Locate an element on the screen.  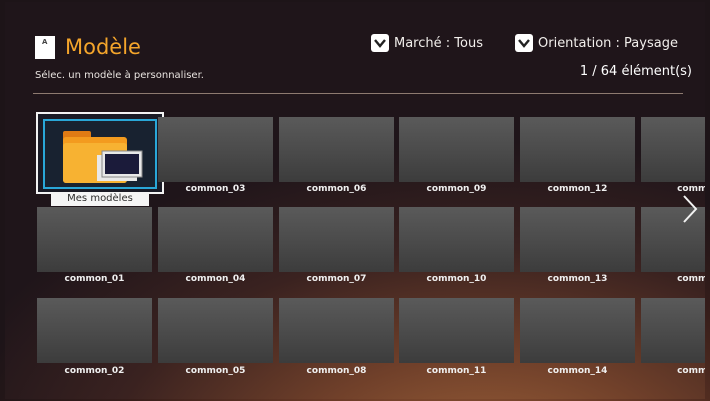
template-label: common_06 is located at coordinates (336, 189).